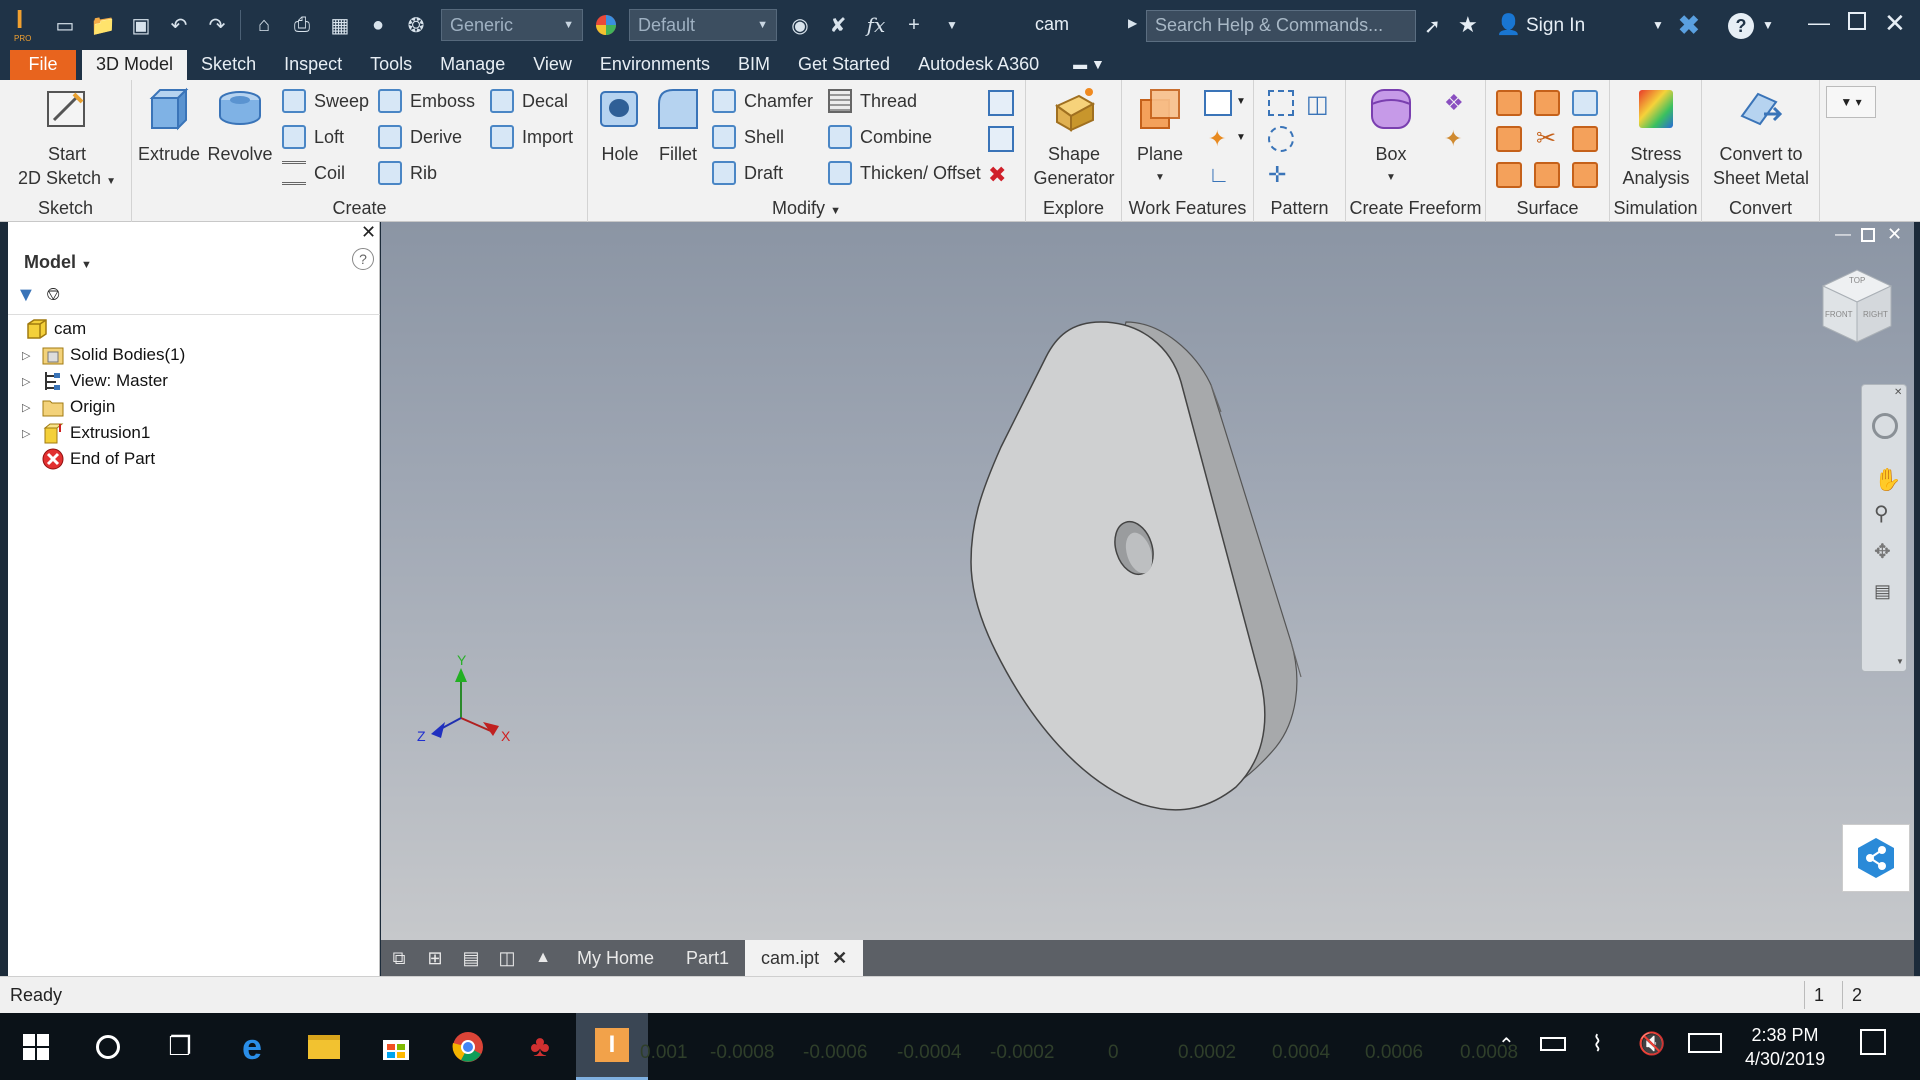 The height and width of the screenshot is (1080, 1920). What do you see at coordinates (1761, 138) in the screenshot?
I see `convert-to-sheet-metal-button: Convert to Sheet Metal` at bounding box center [1761, 138].